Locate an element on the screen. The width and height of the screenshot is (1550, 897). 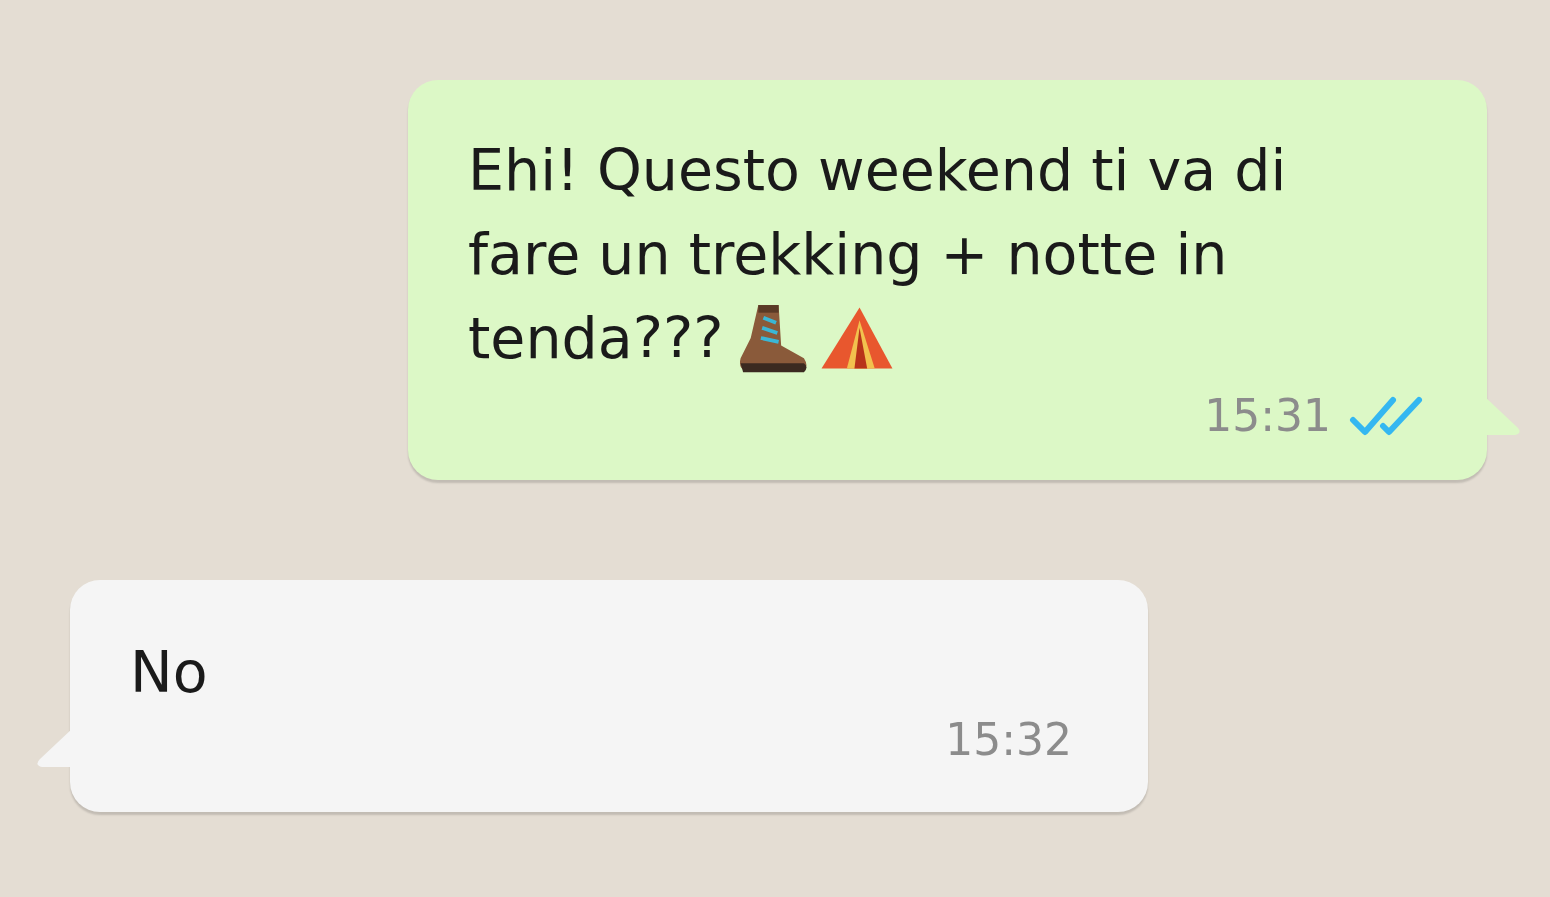
message-time: 15:32 is located at coordinates (1008, 739).